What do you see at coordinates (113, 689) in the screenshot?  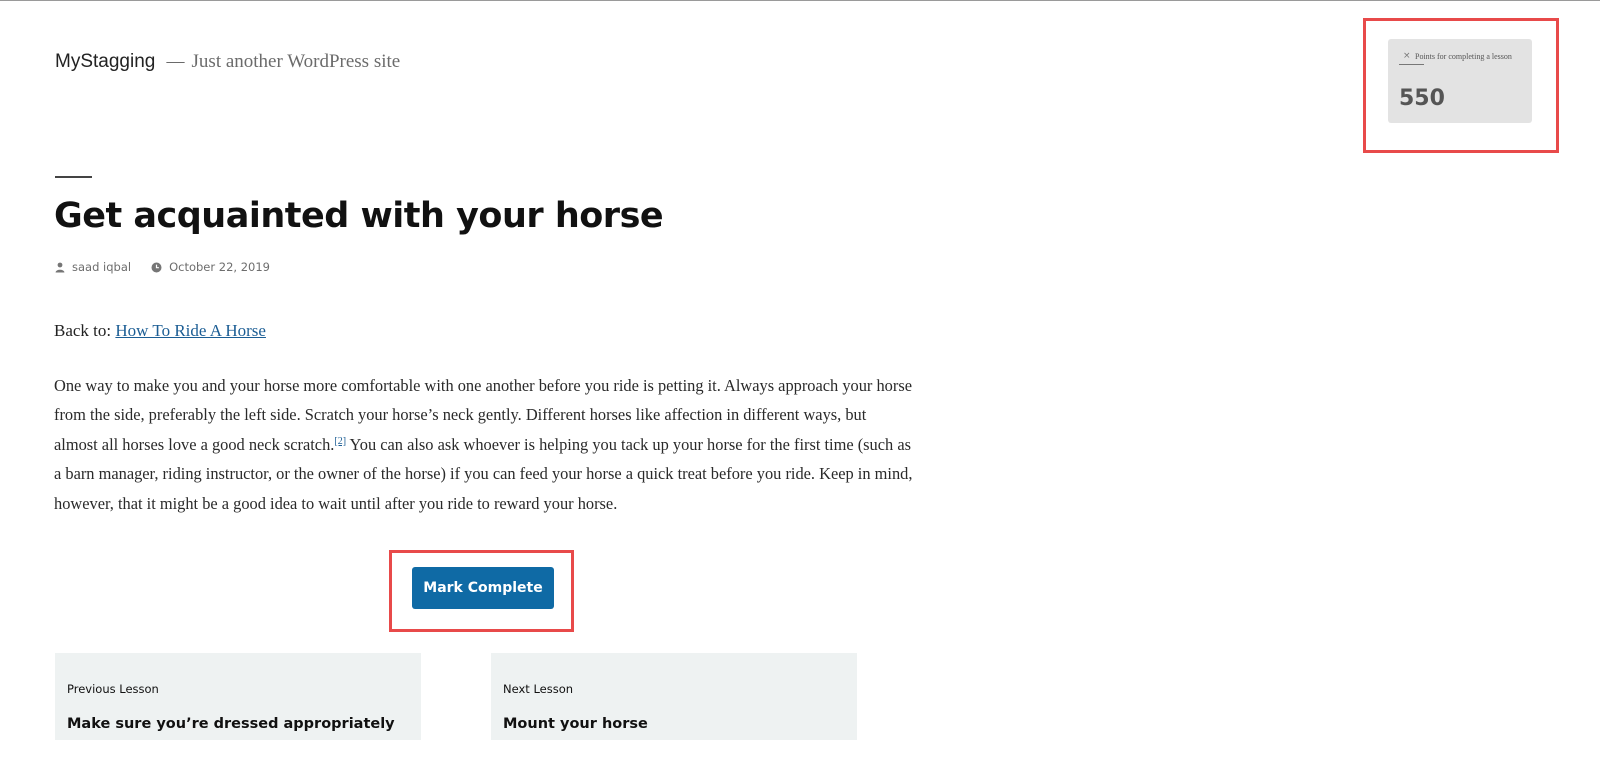 I see `previous-lesson-kicker: Previous Lesson` at bounding box center [113, 689].